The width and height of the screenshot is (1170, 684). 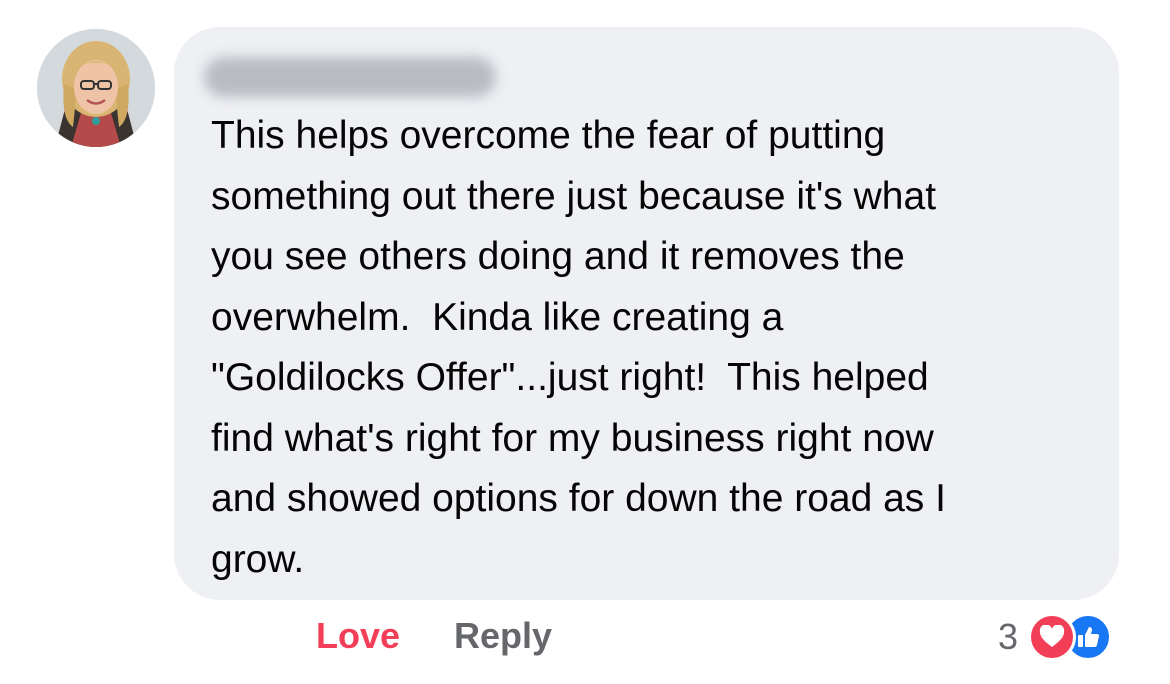 I want to click on avatar-photo, so click(x=96, y=88).